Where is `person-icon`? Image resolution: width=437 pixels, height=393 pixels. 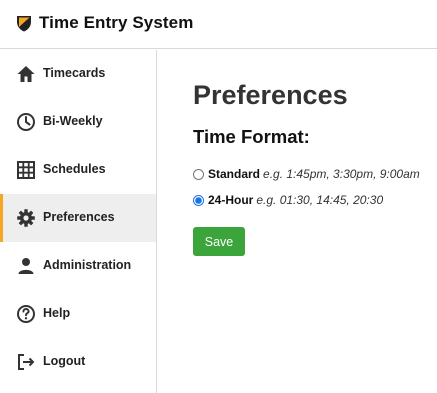 person-icon is located at coordinates (26, 266).